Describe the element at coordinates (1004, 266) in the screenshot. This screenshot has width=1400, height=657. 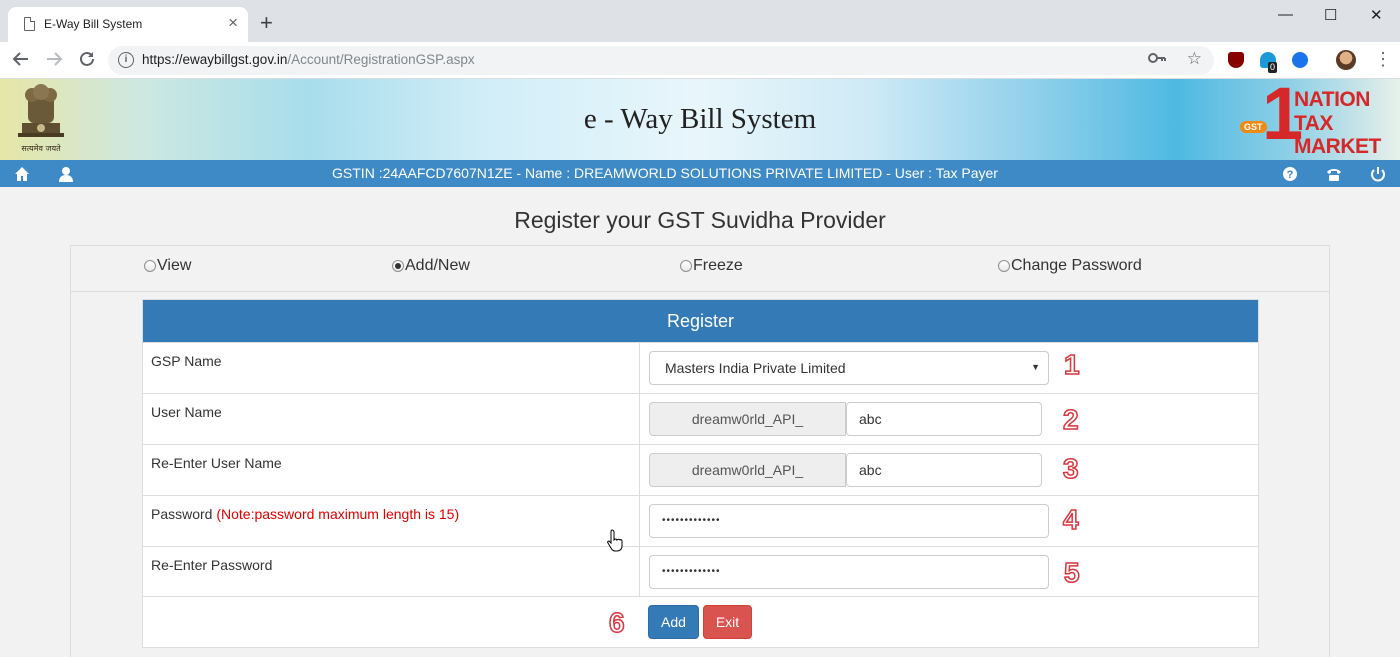
I see `radio-change-password-dot` at that location.